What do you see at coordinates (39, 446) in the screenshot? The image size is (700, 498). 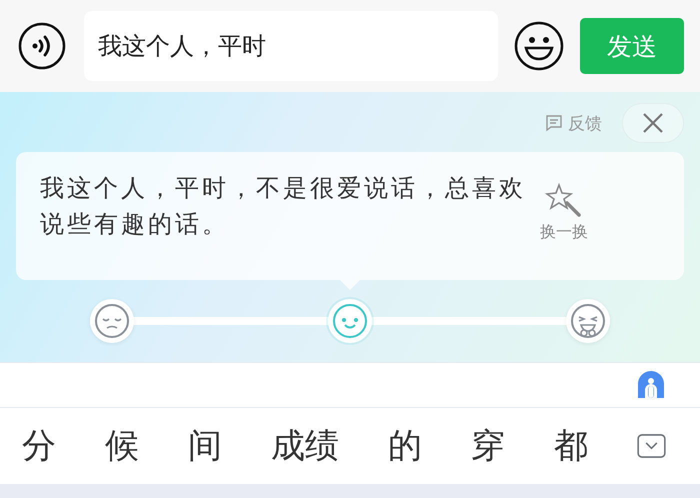 I see `candidate-word: 分` at bounding box center [39, 446].